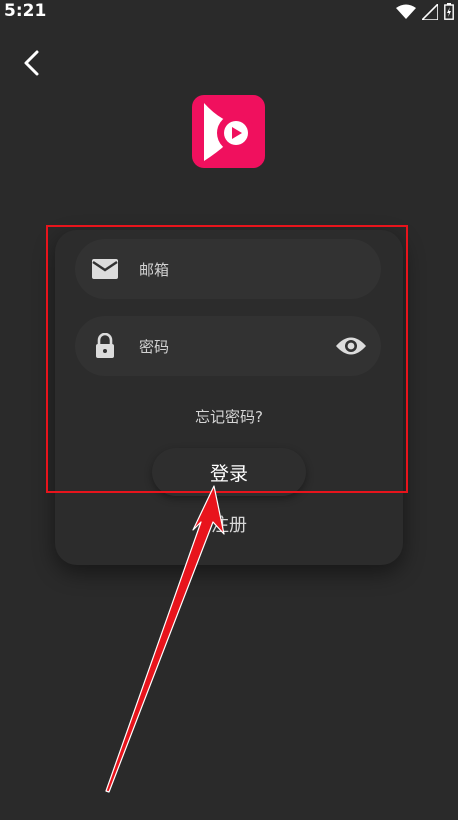  Describe the element at coordinates (234, 347) in the screenshot. I see `password-input` at that location.